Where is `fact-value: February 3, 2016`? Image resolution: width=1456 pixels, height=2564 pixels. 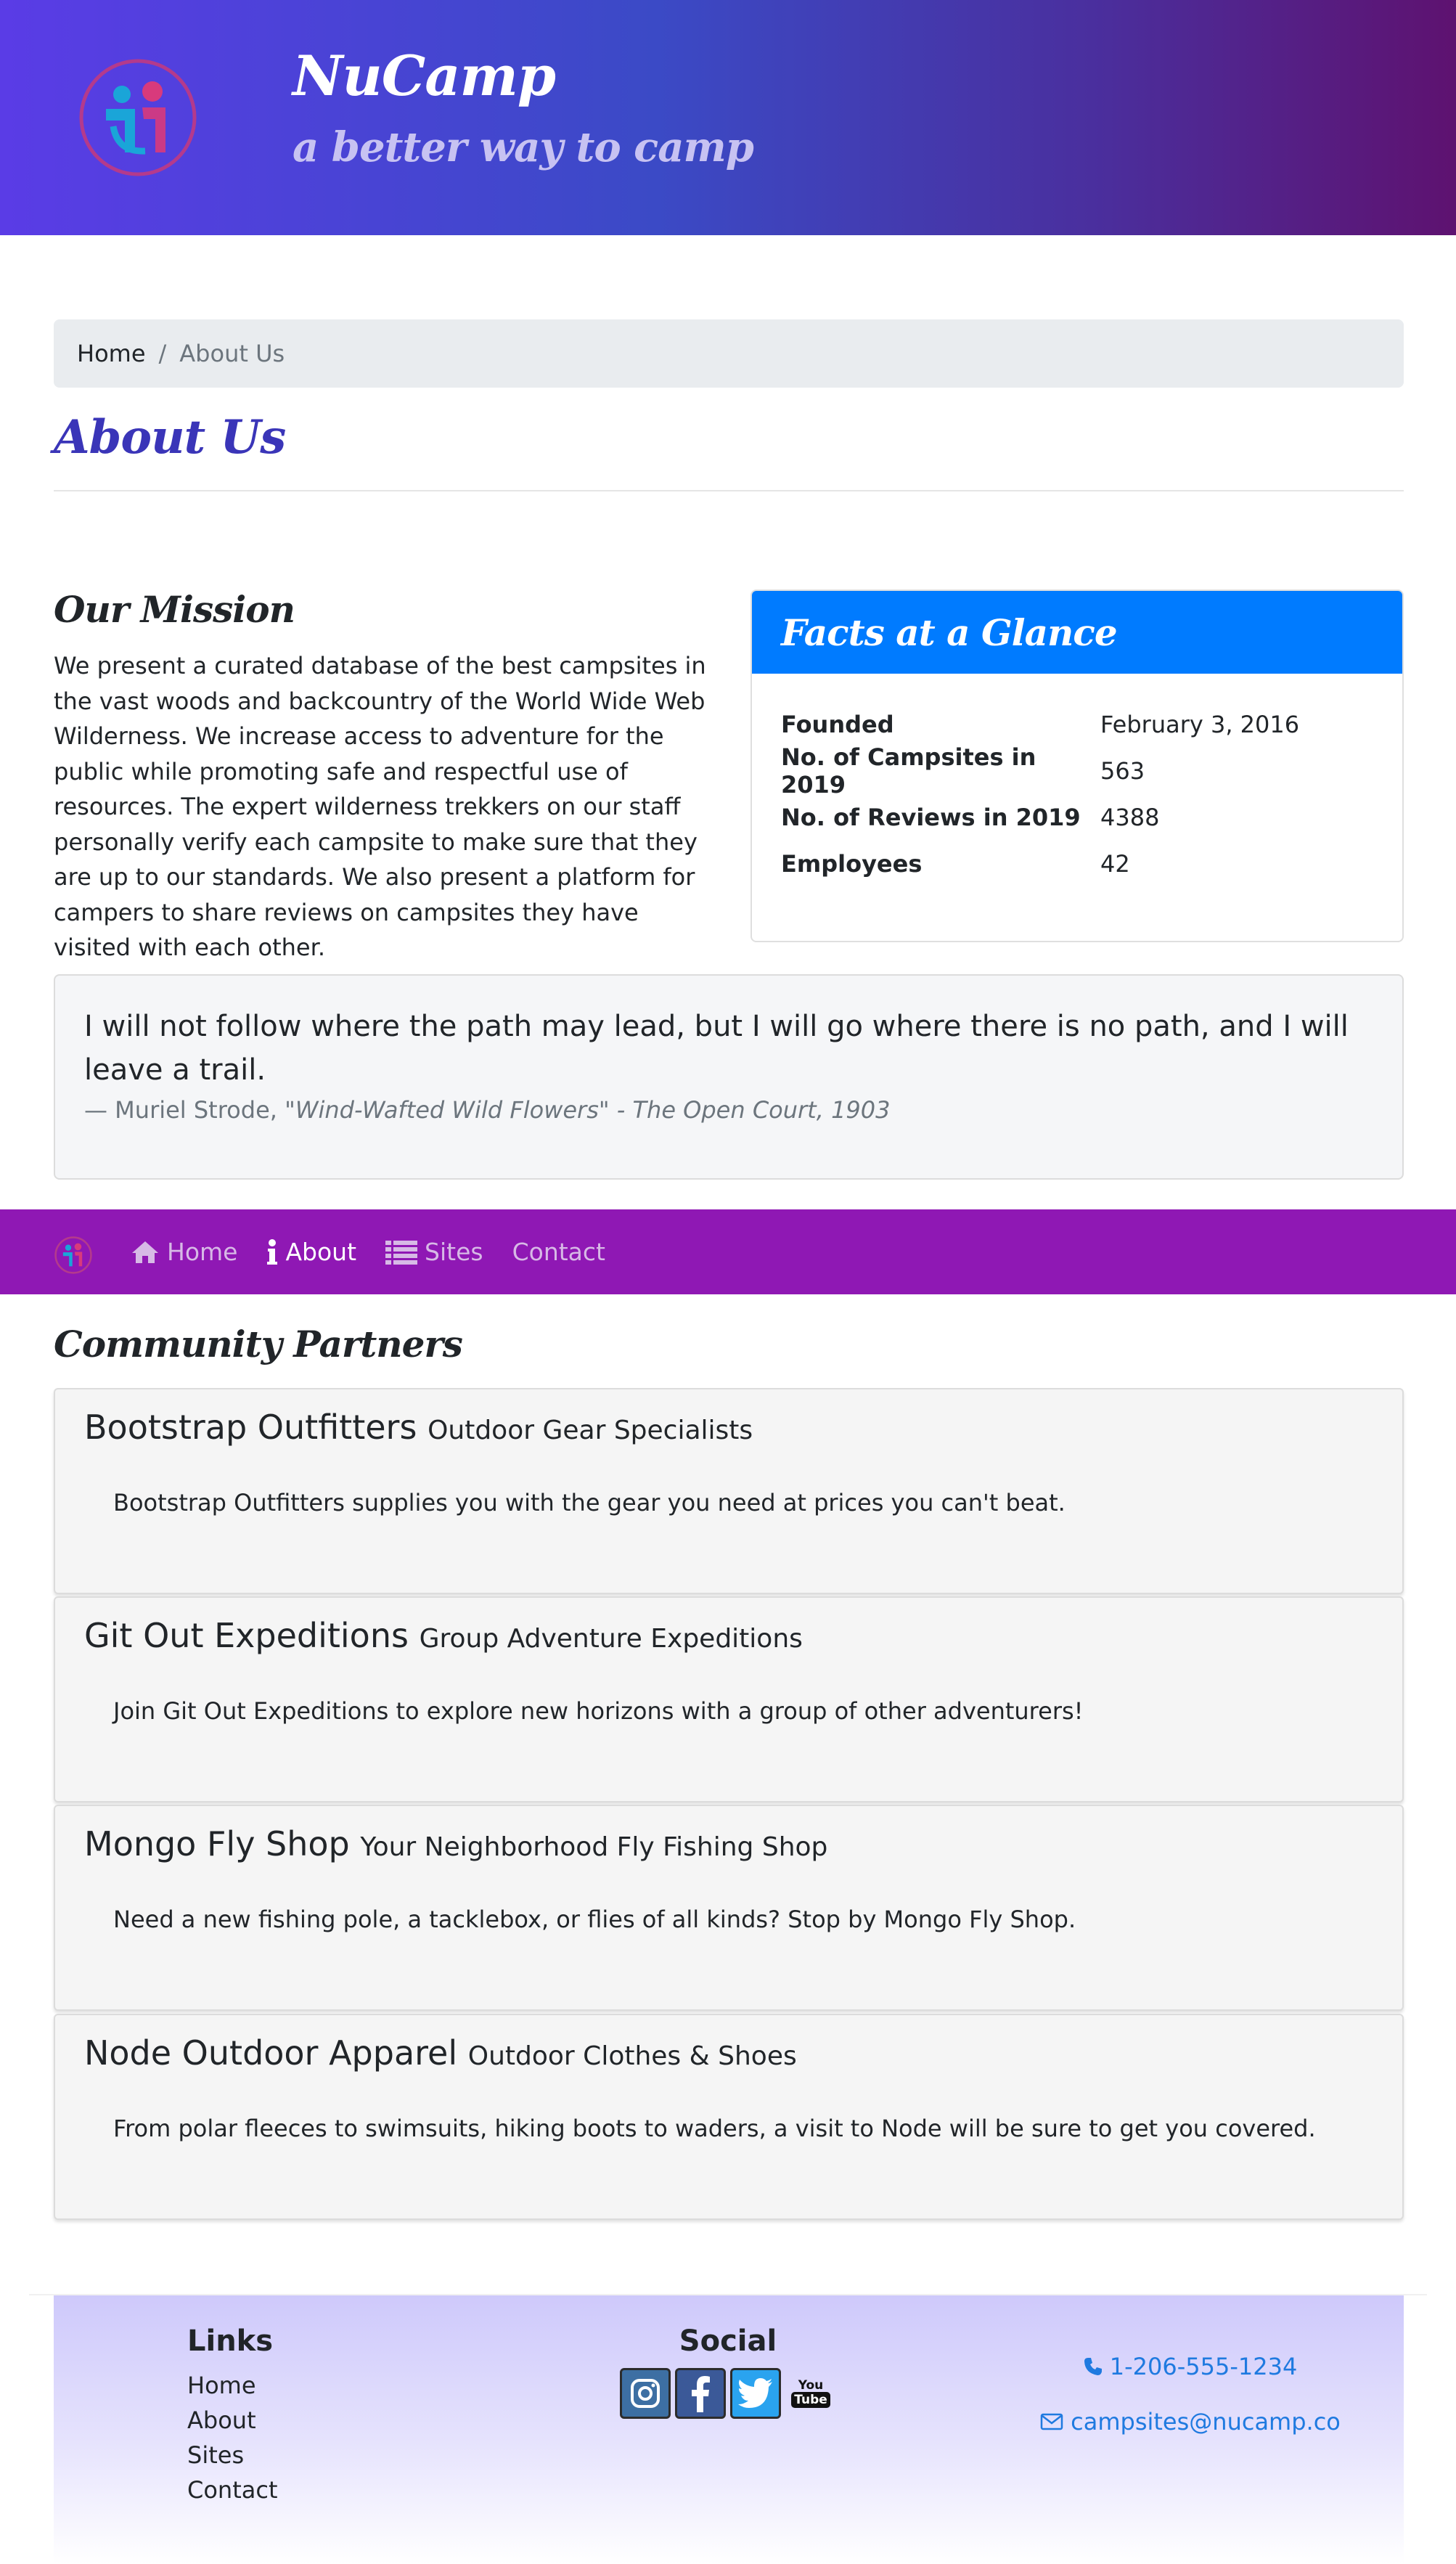
fact-value: February 3, 2016 is located at coordinates (1200, 724).